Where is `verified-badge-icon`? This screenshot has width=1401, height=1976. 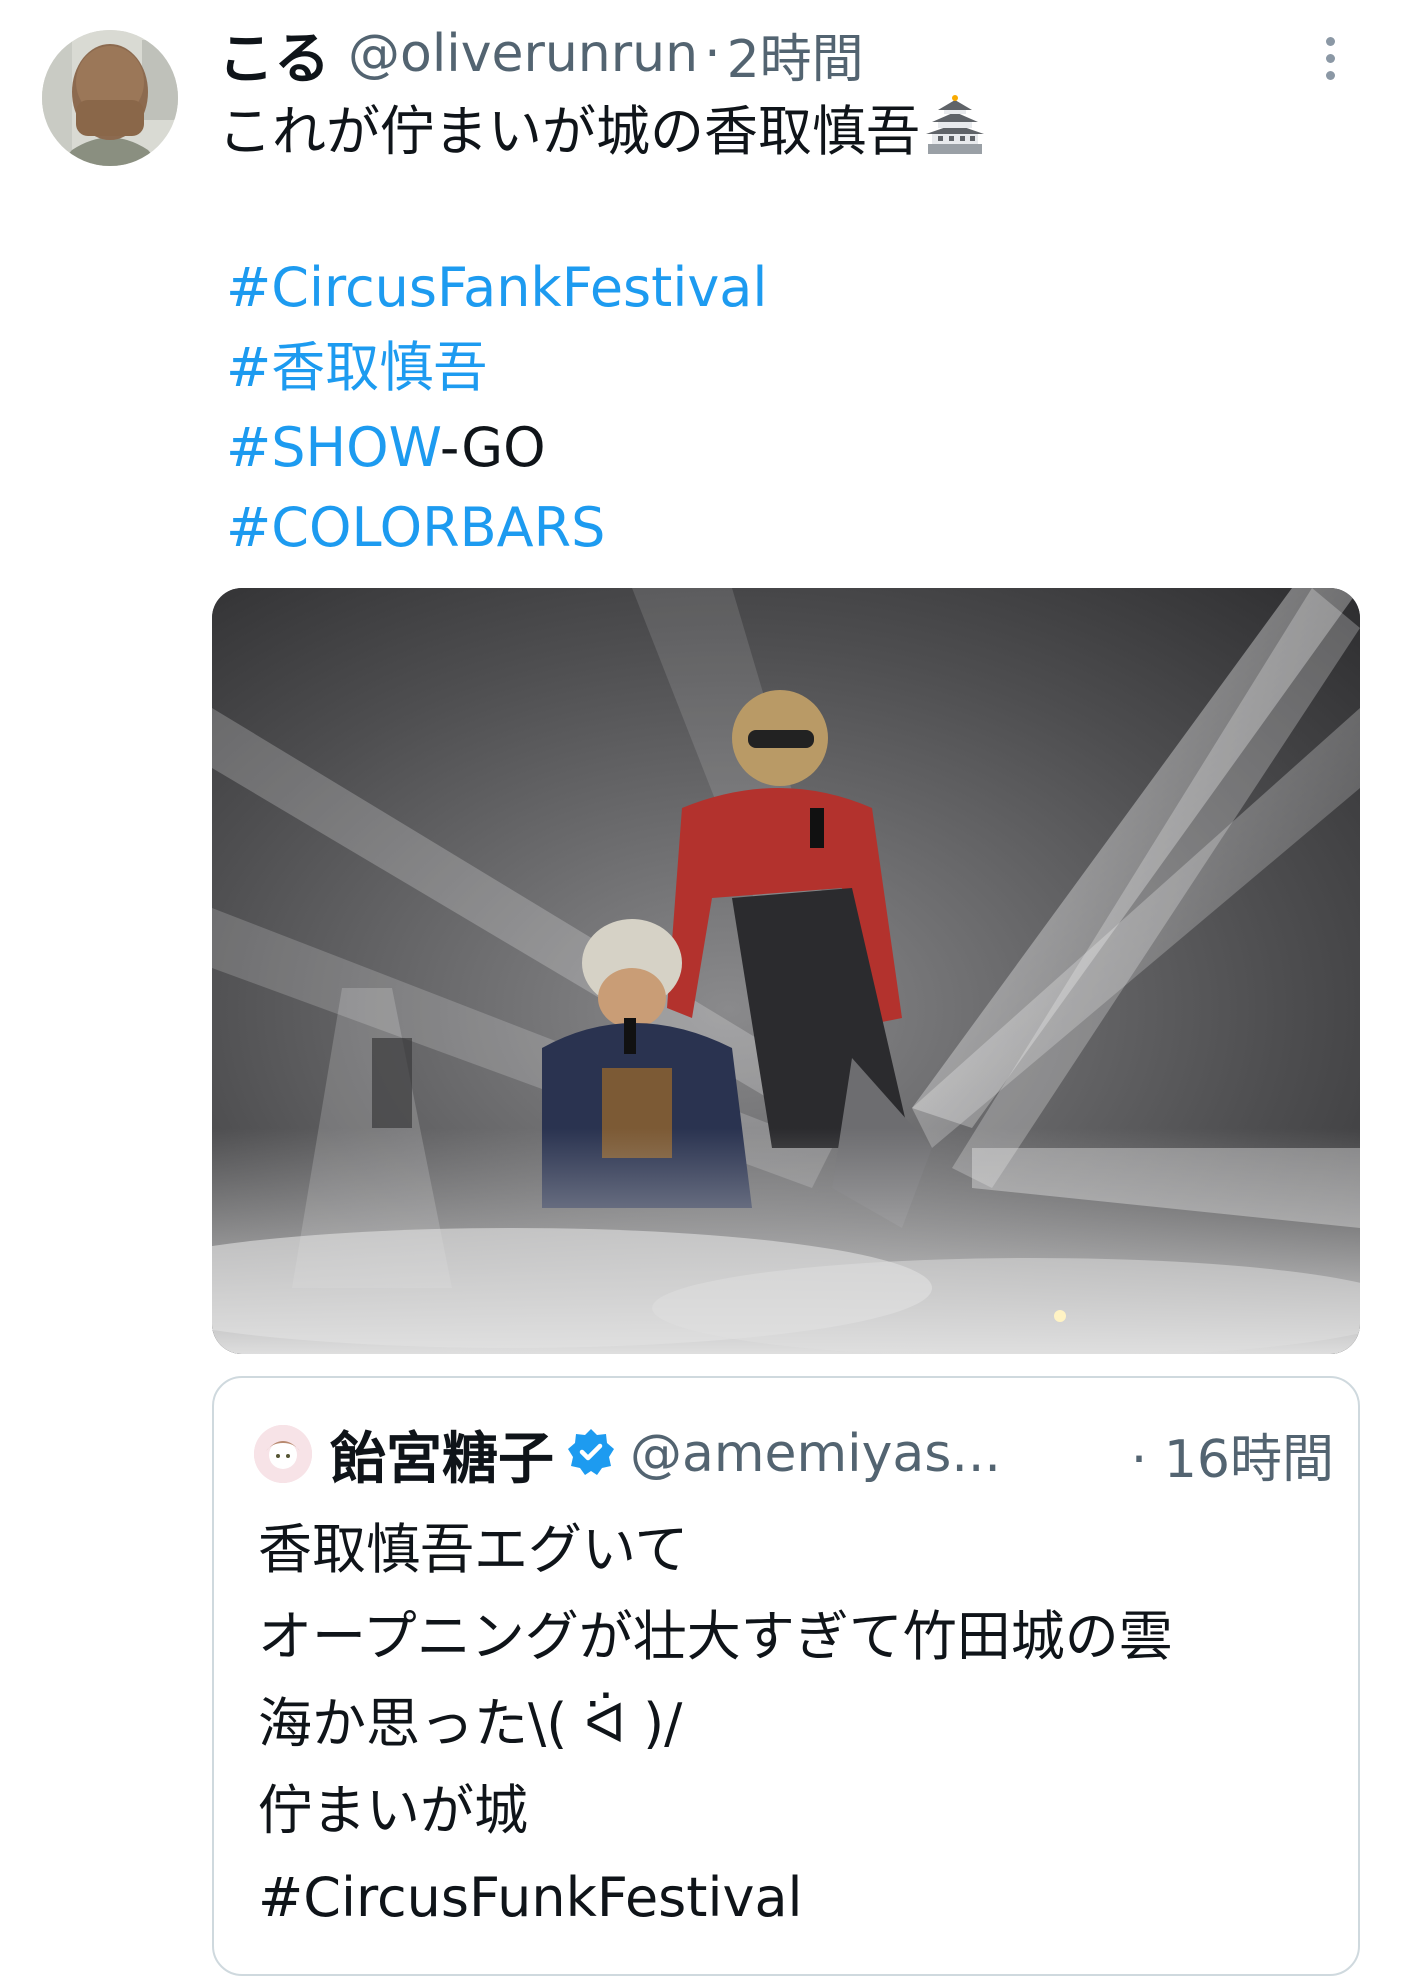
verified-badge-icon is located at coordinates (591, 1454).